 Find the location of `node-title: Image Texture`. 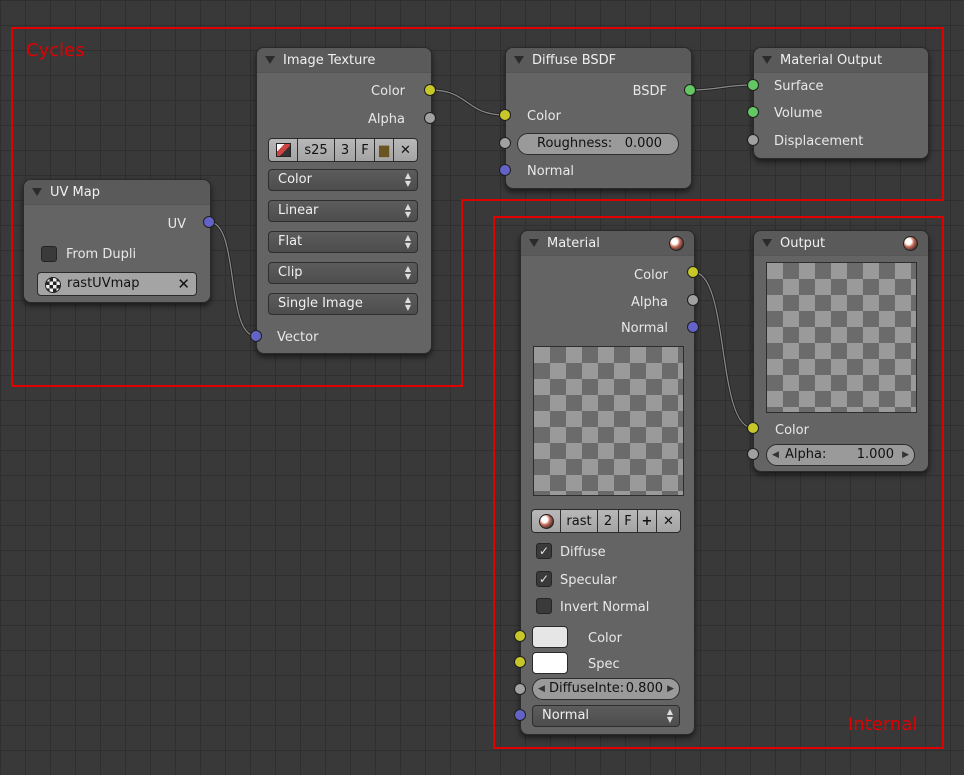

node-title: Image Texture is located at coordinates (329, 60).